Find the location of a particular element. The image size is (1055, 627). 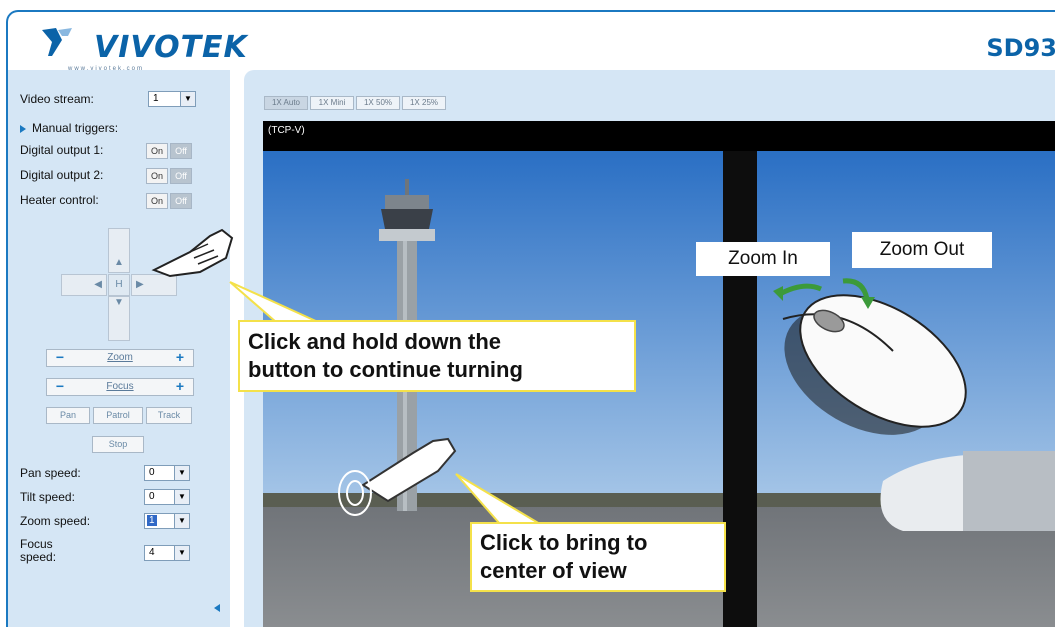

zoom-speed-select: 1 ▼ is located at coordinates (167, 521).